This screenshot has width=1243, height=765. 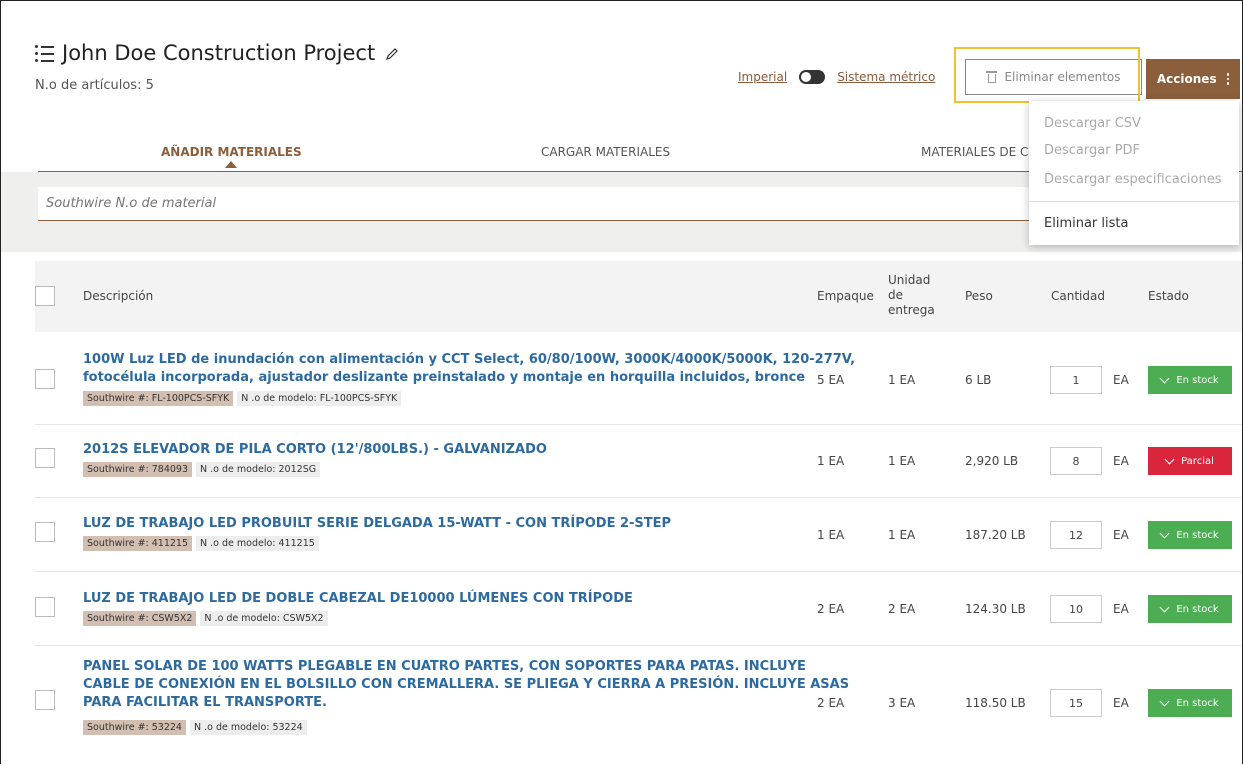 What do you see at coordinates (831, 380) in the screenshot?
I see `package-cell: 5 EA` at bounding box center [831, 380].